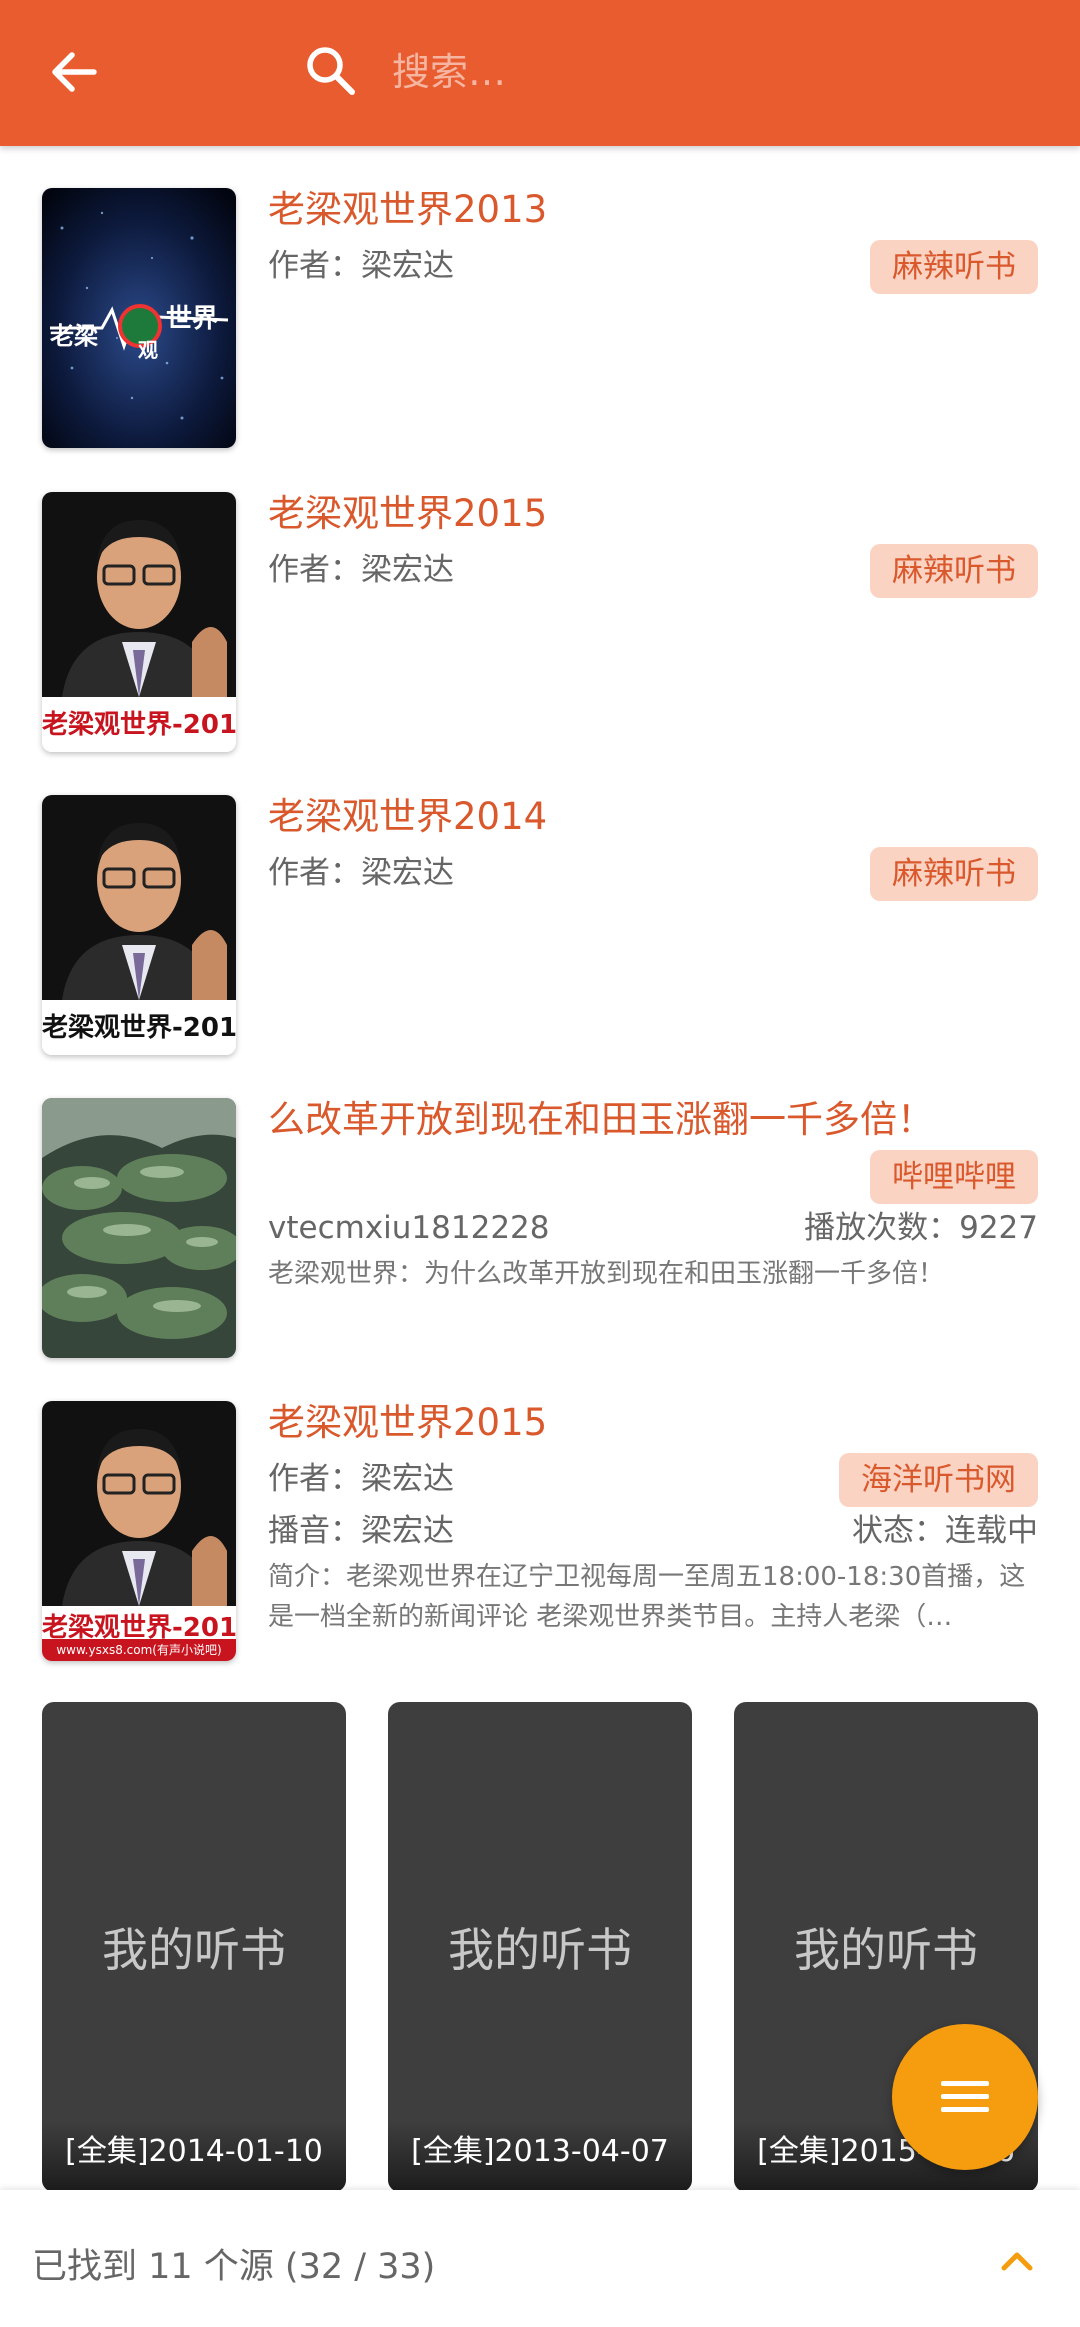  What do you see at coordinates (540, 322) in the screenshot?
I see `result-item: 老梁 世界 观 老梁观世界2013 作者：梁宏达 麻辣听书` at bounding box center [540, 322].